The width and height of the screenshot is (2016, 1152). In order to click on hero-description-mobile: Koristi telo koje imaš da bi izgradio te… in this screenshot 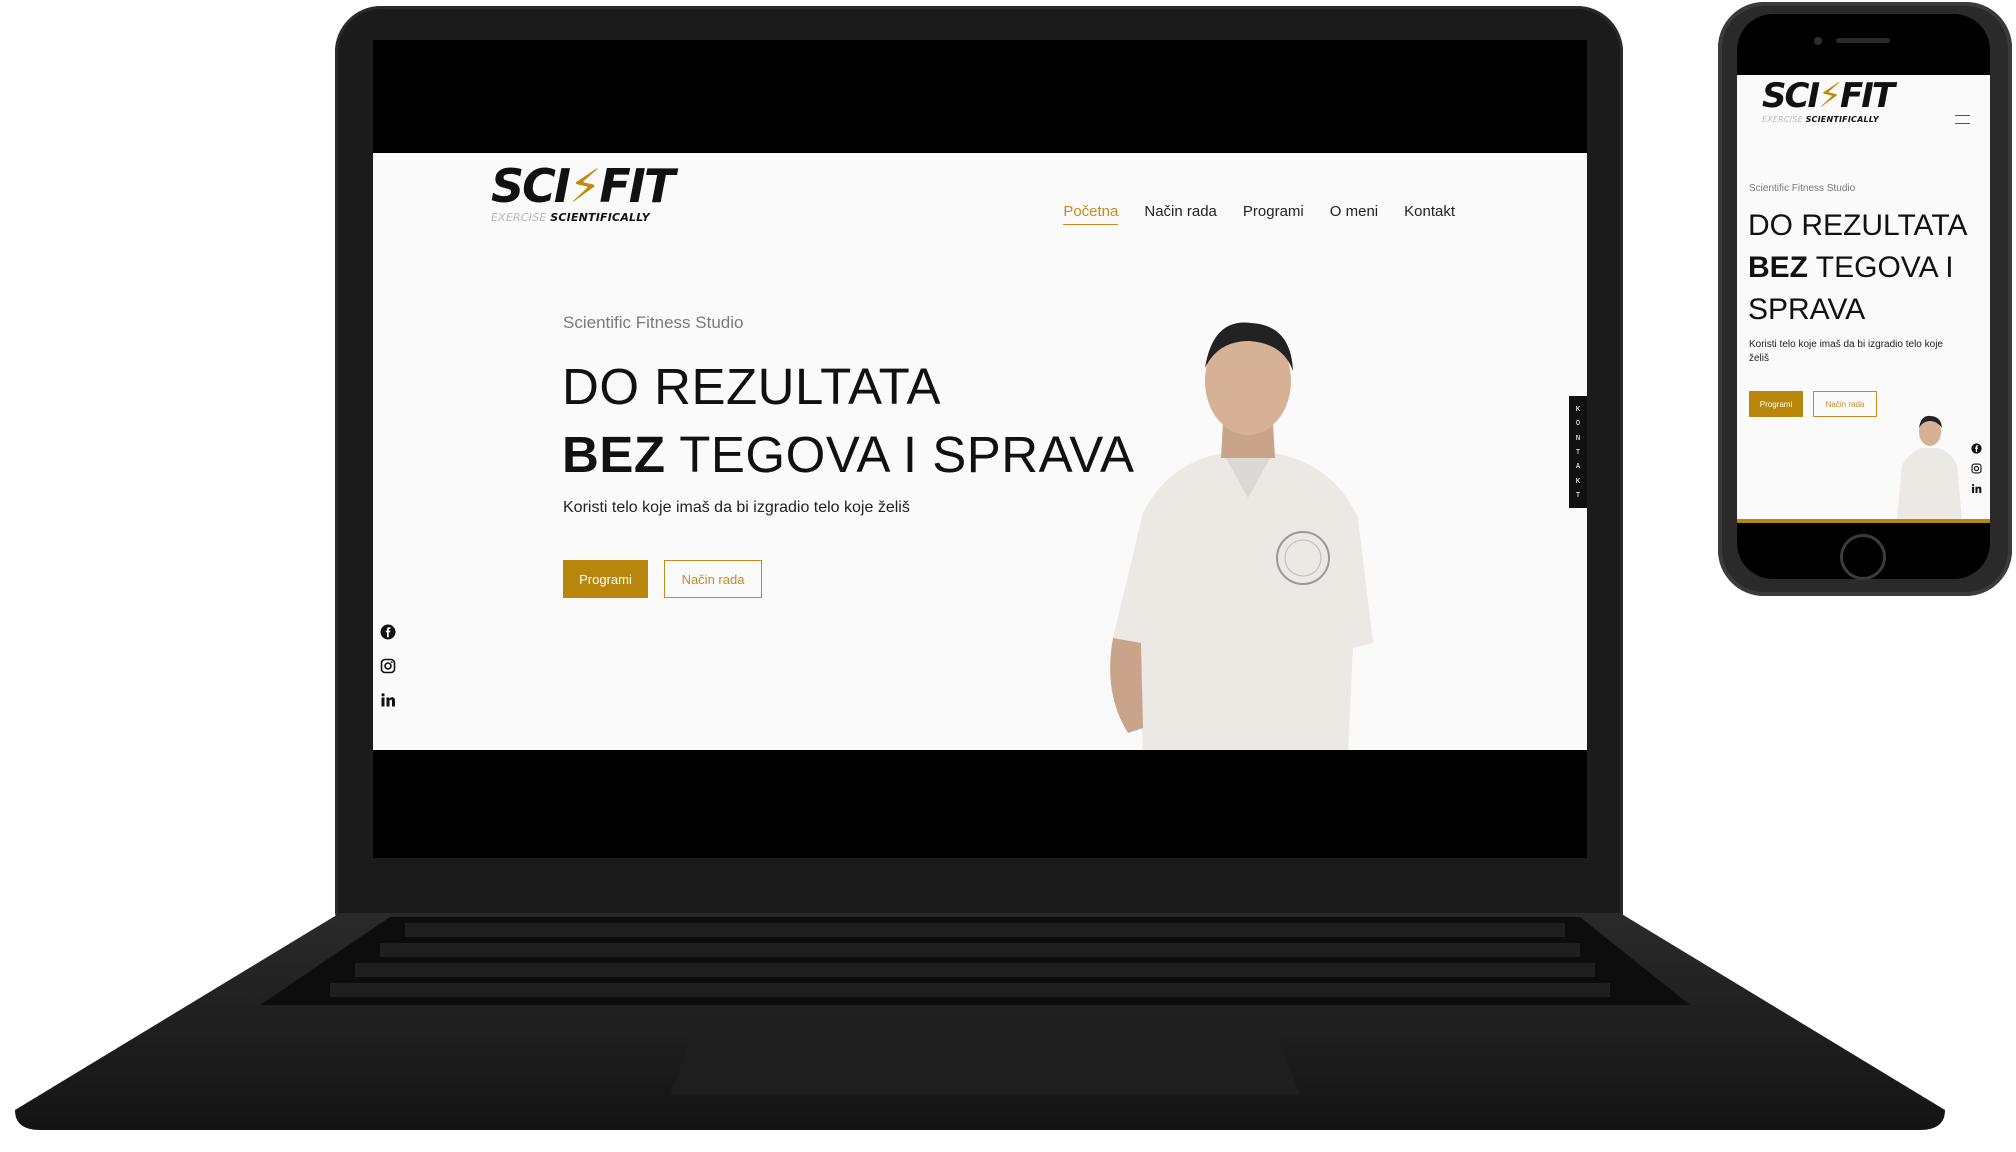, I will do `click(1846, 351)`.